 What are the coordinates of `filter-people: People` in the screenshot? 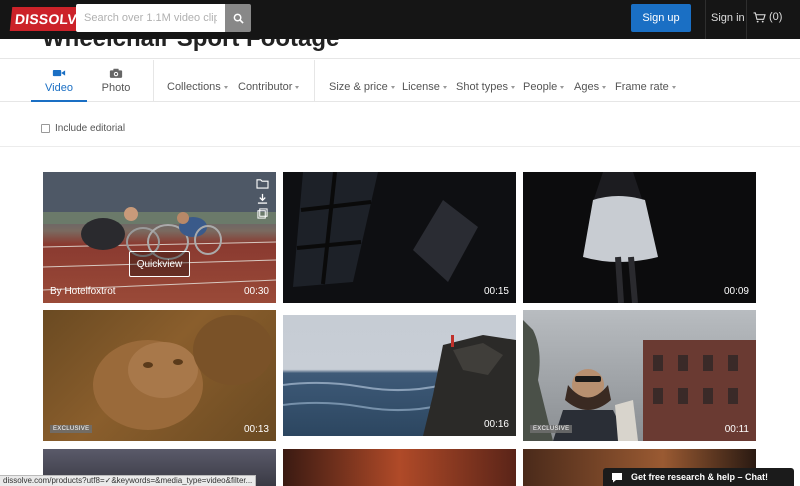 It's located at (544, 87).